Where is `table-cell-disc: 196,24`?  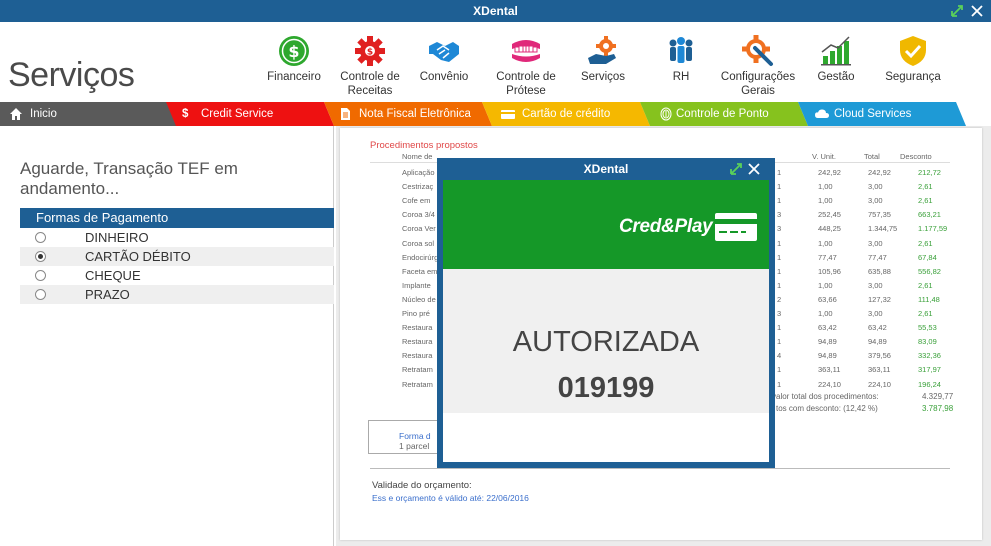
table-cell-disc: 196,24 is located at coordinates (929, 384).